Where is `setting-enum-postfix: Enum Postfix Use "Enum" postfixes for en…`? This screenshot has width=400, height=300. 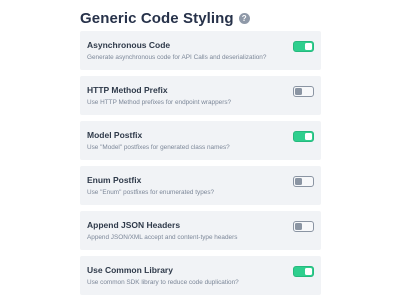
setting-enum-postfix: Enum Postfix Use "Enum" postfixes for en… is located at coordinates (200, 185).